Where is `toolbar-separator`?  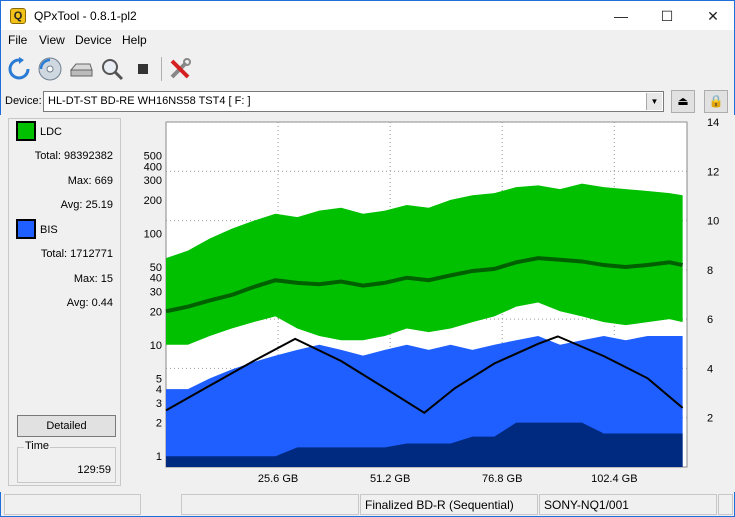 toolbar-separator is located at coordinates (161, 69).